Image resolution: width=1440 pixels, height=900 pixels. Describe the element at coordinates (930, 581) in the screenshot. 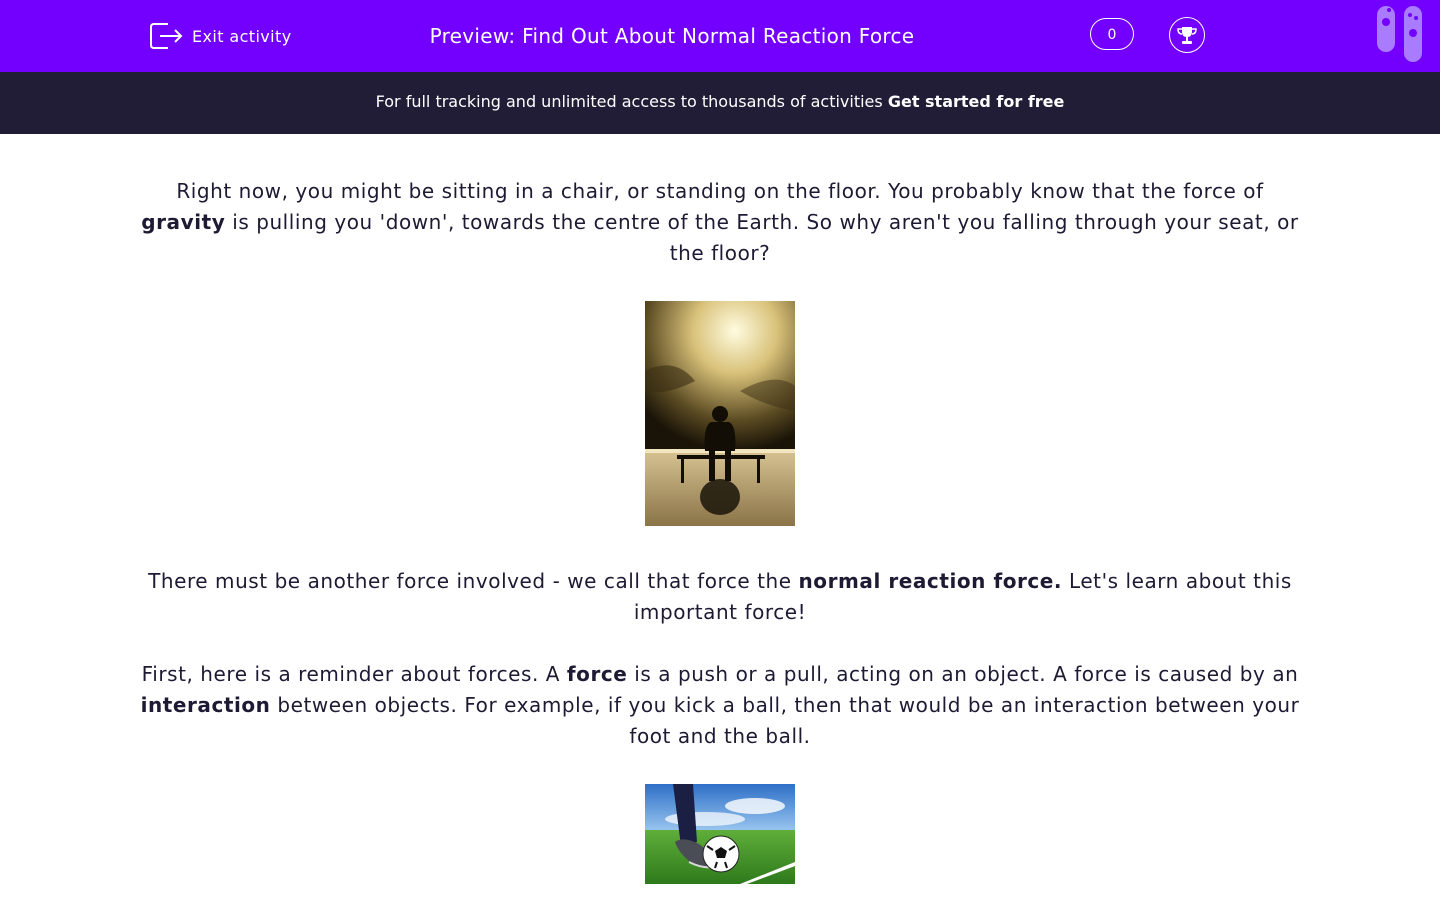

I see `term-normal-reaction-force: normal reaction force.` at that location.